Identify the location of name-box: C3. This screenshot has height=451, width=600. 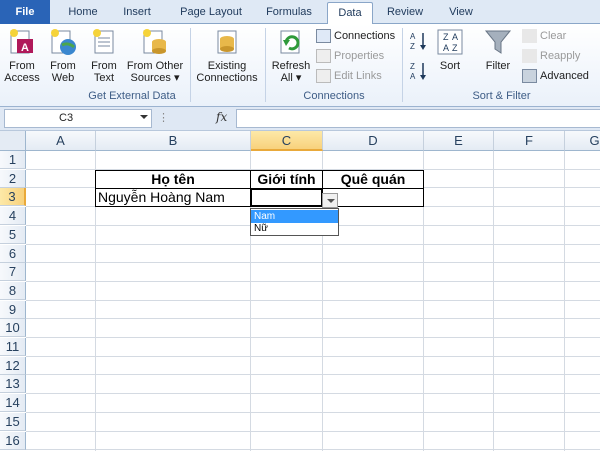
(78, 118).